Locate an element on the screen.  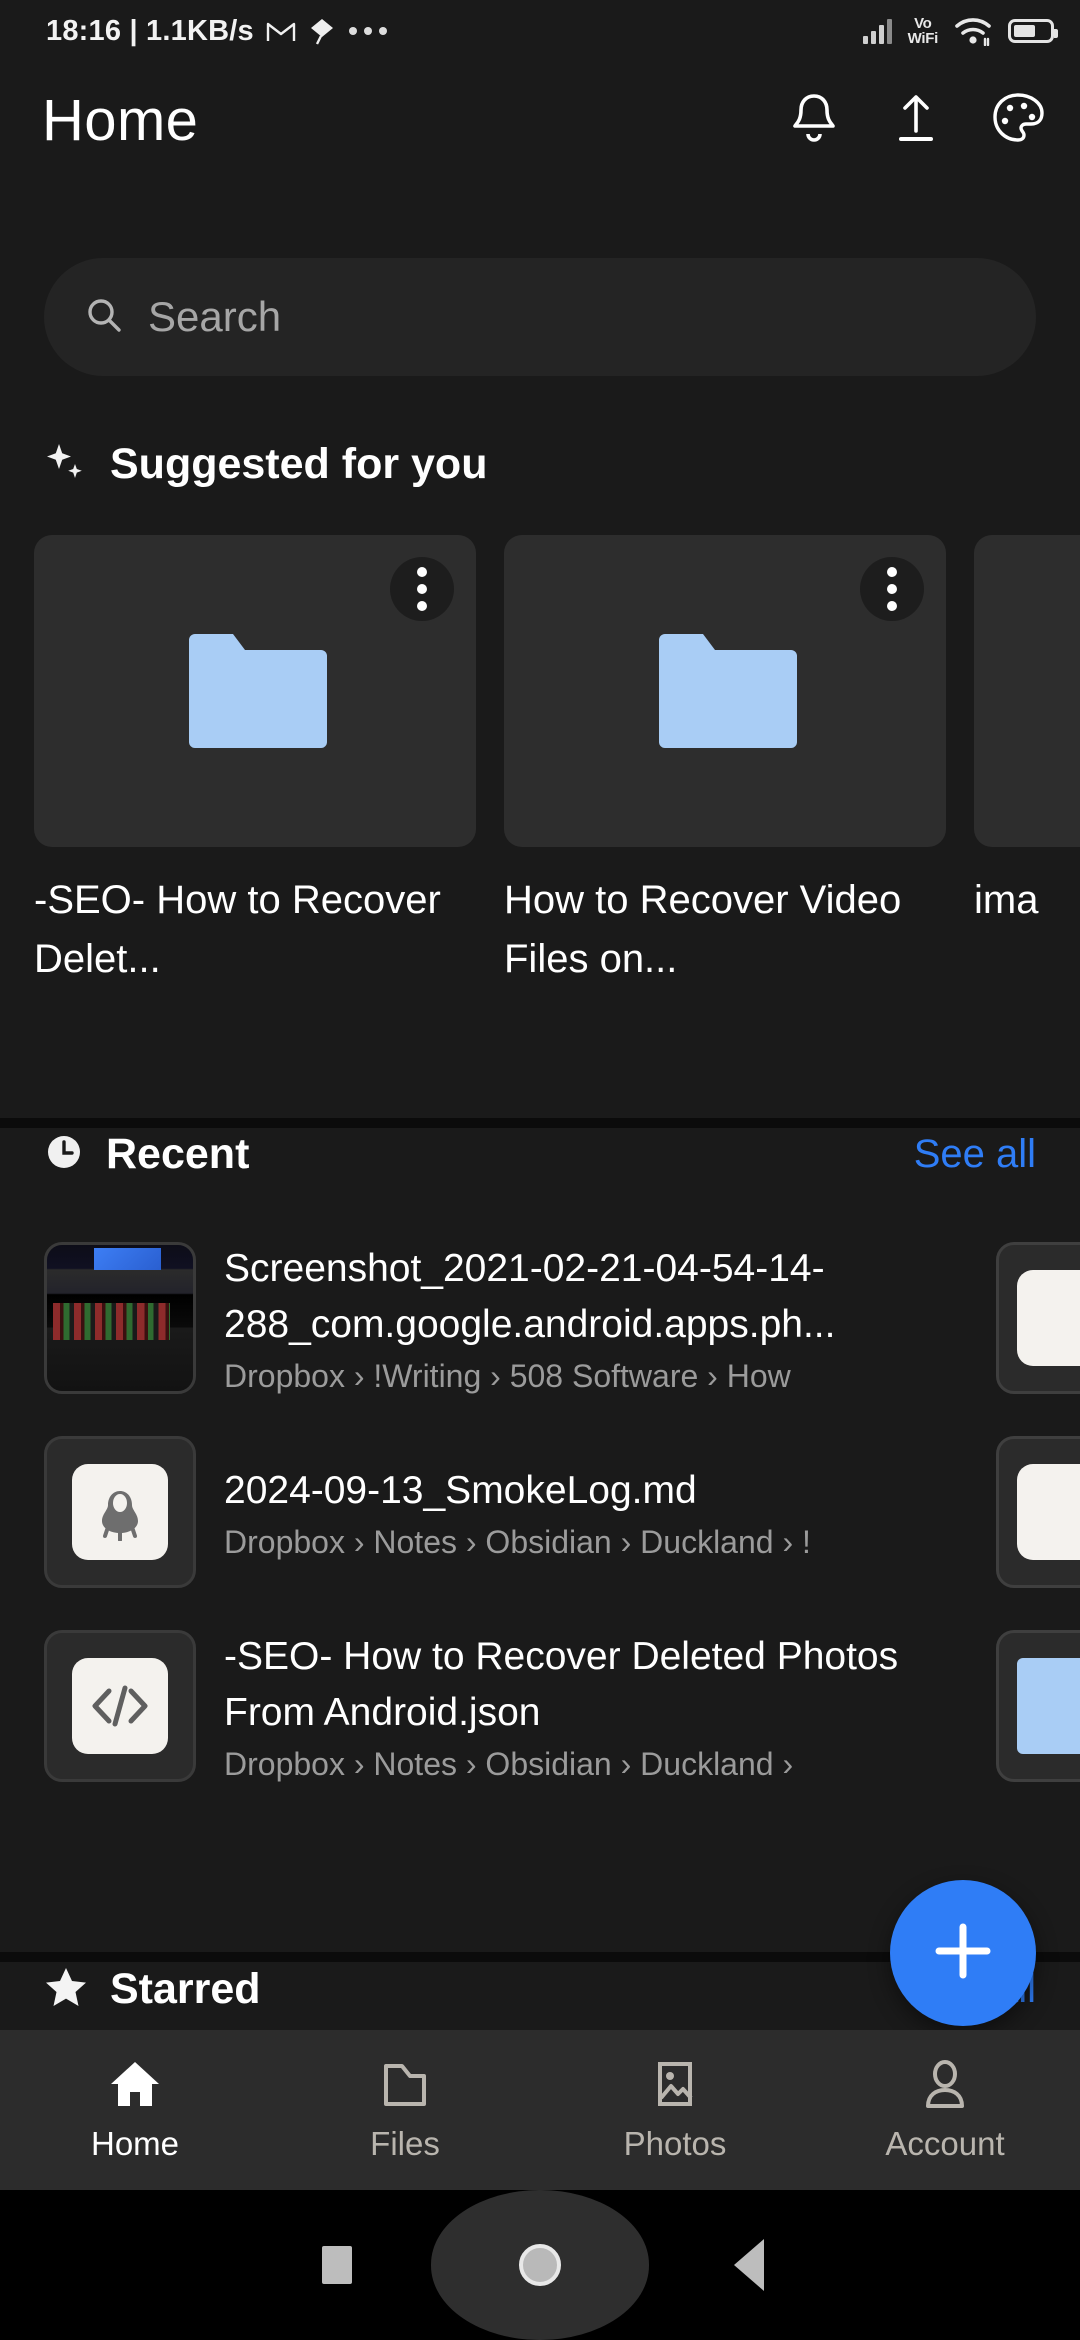
search-input: Search is located at coordinates (540, 317).